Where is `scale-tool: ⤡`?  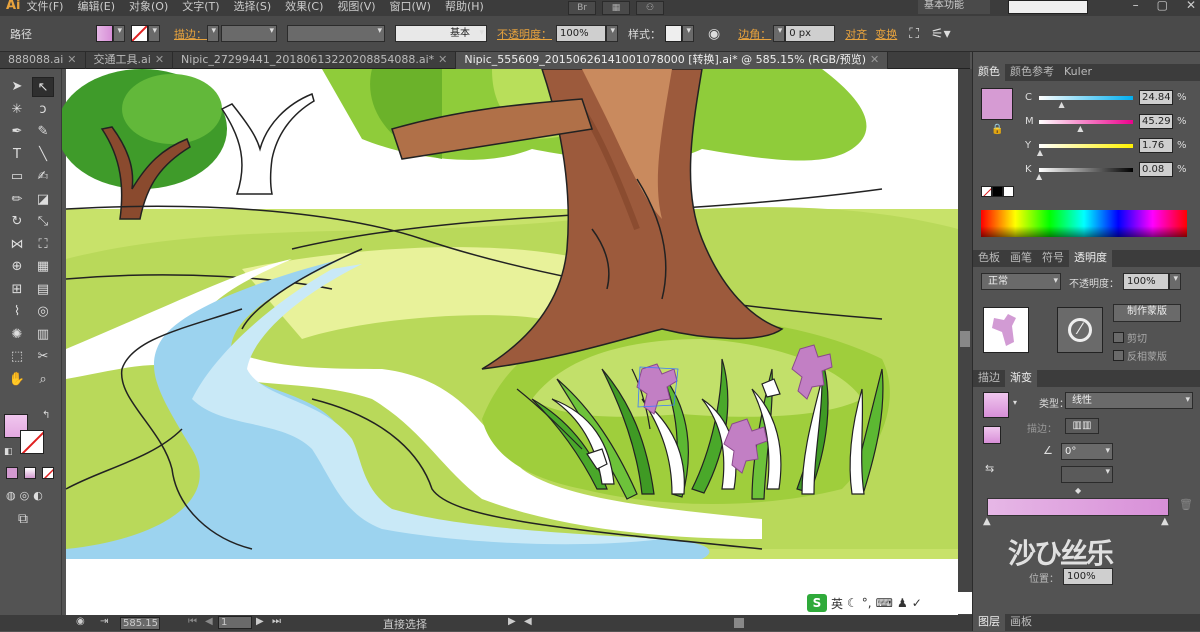 scale-tool: ⤡ is located at coordinates (43, 222).